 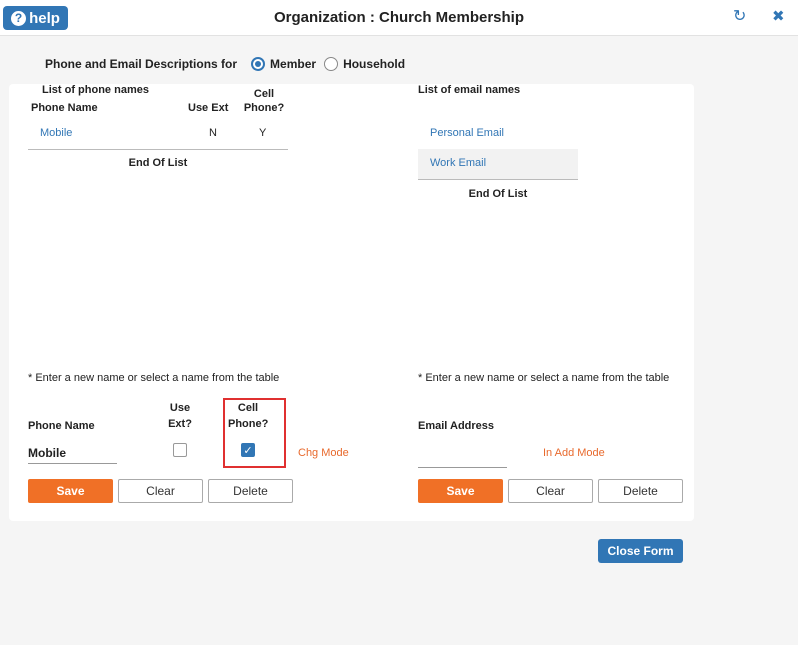 What do you see at coordinates (19, 18) in the screenshot?
I see `question-icon: ?` at bounding box center [19, 18].